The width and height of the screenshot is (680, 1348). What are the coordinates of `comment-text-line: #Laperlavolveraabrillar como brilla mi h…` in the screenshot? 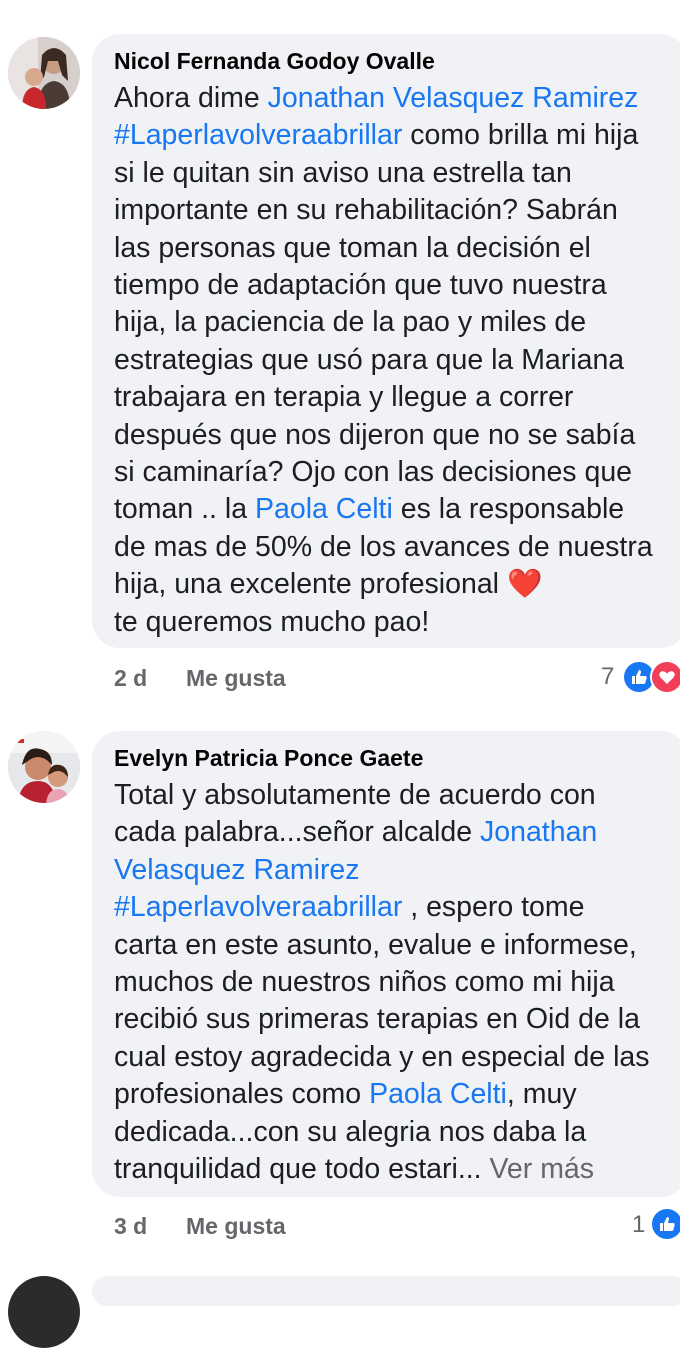 It's located at (383, 135).